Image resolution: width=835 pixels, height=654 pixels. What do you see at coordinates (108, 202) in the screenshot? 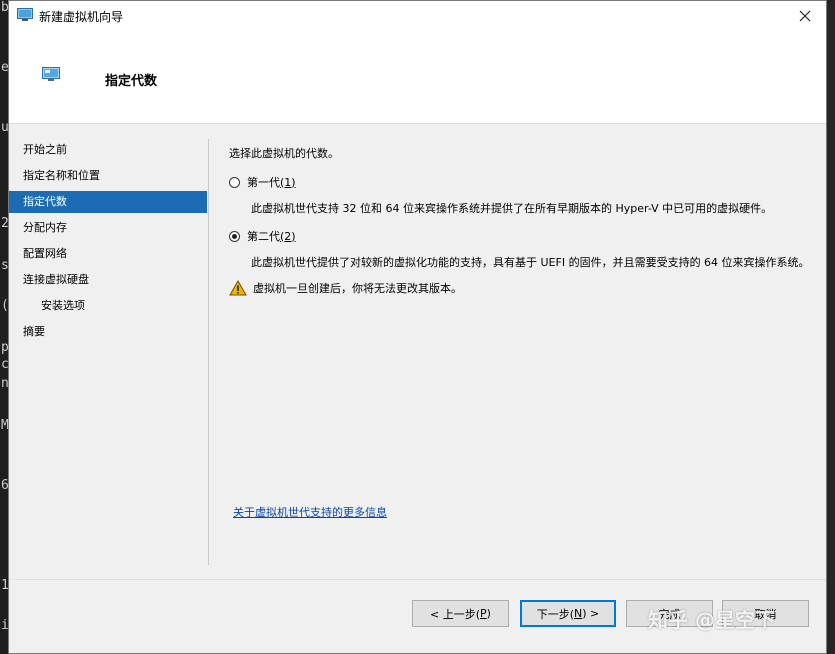
I see `step-generation: 指定代数` at bounding box center [108, 202].